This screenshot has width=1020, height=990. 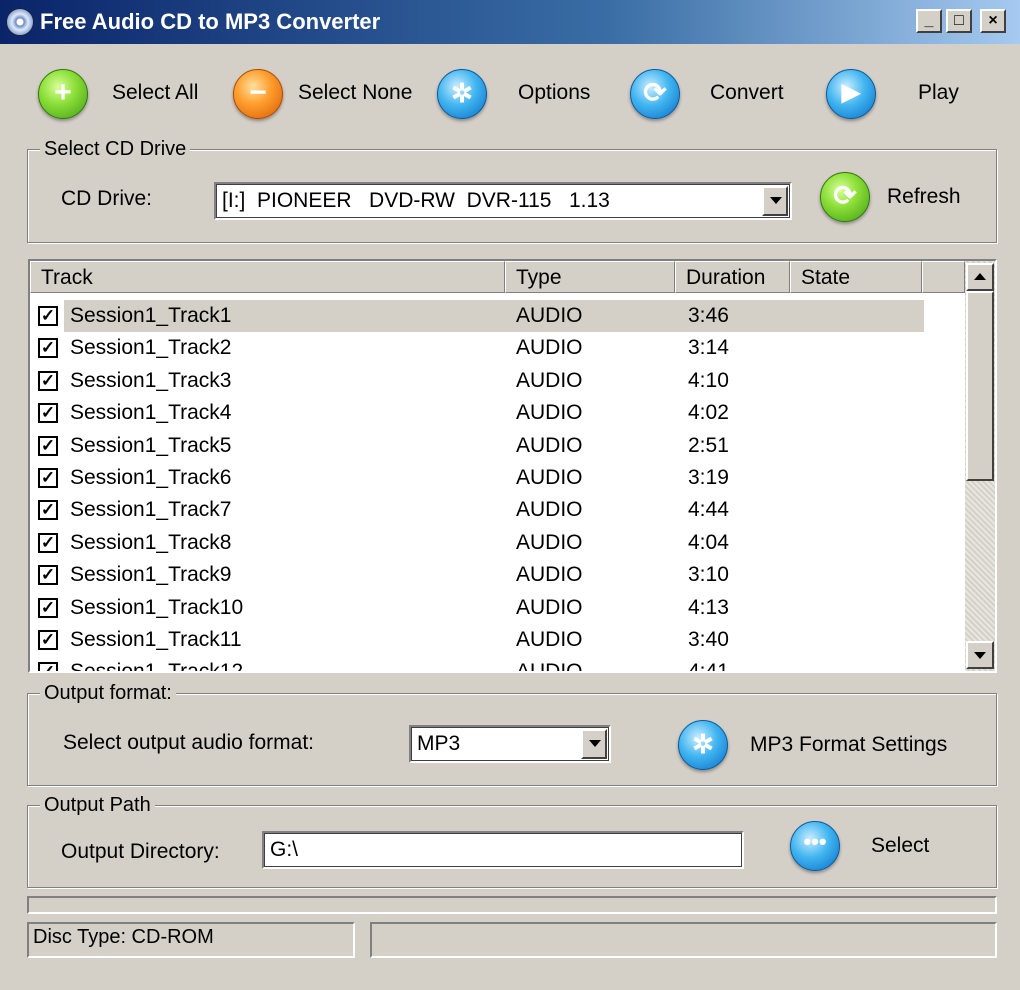 I want to click on column-header-track: Track, so click(x=267, y=277).